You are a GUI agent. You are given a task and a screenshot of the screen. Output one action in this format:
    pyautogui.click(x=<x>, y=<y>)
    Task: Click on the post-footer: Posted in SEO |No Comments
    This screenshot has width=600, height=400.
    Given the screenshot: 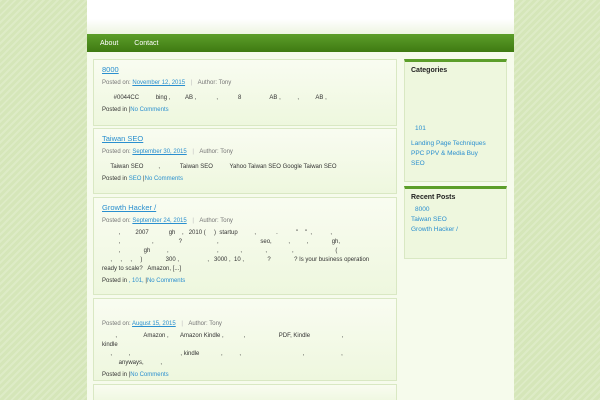 What is the action you would take?
    pyautogui.click(x=245, y=179)
    